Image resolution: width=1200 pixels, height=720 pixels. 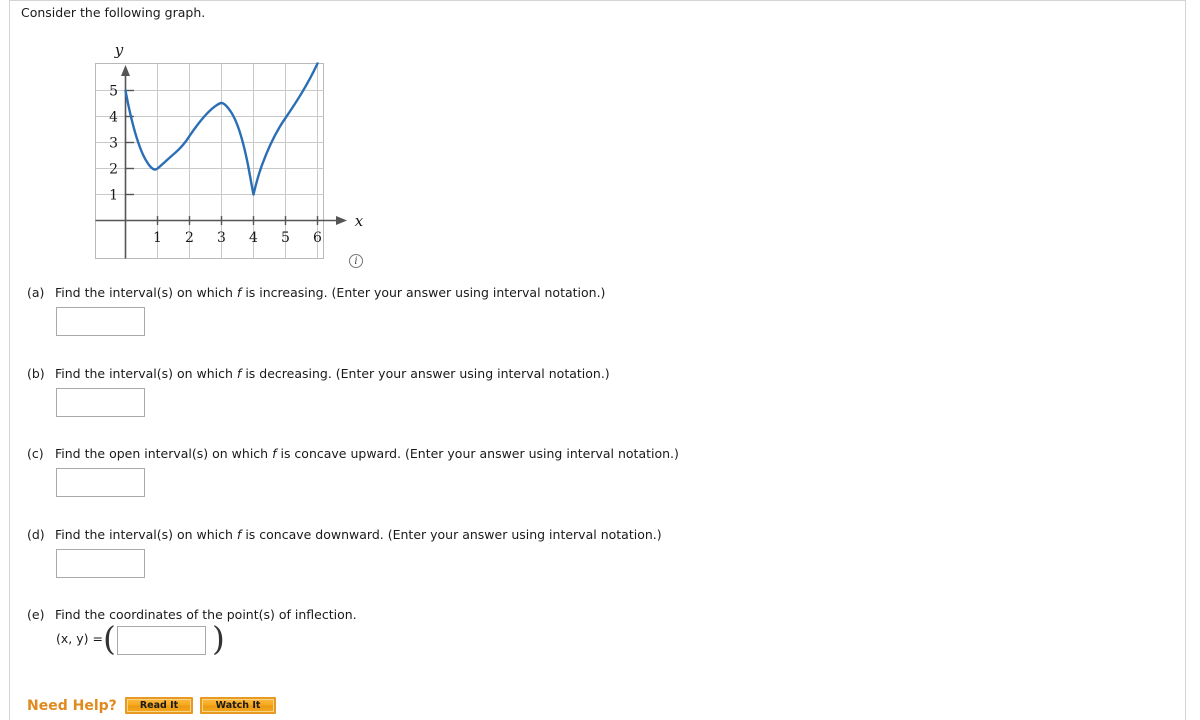 What do you see at coordinates (359, 221) in the screenshot?
I see `x-axis-label: x` at bounding box center [359, 221].